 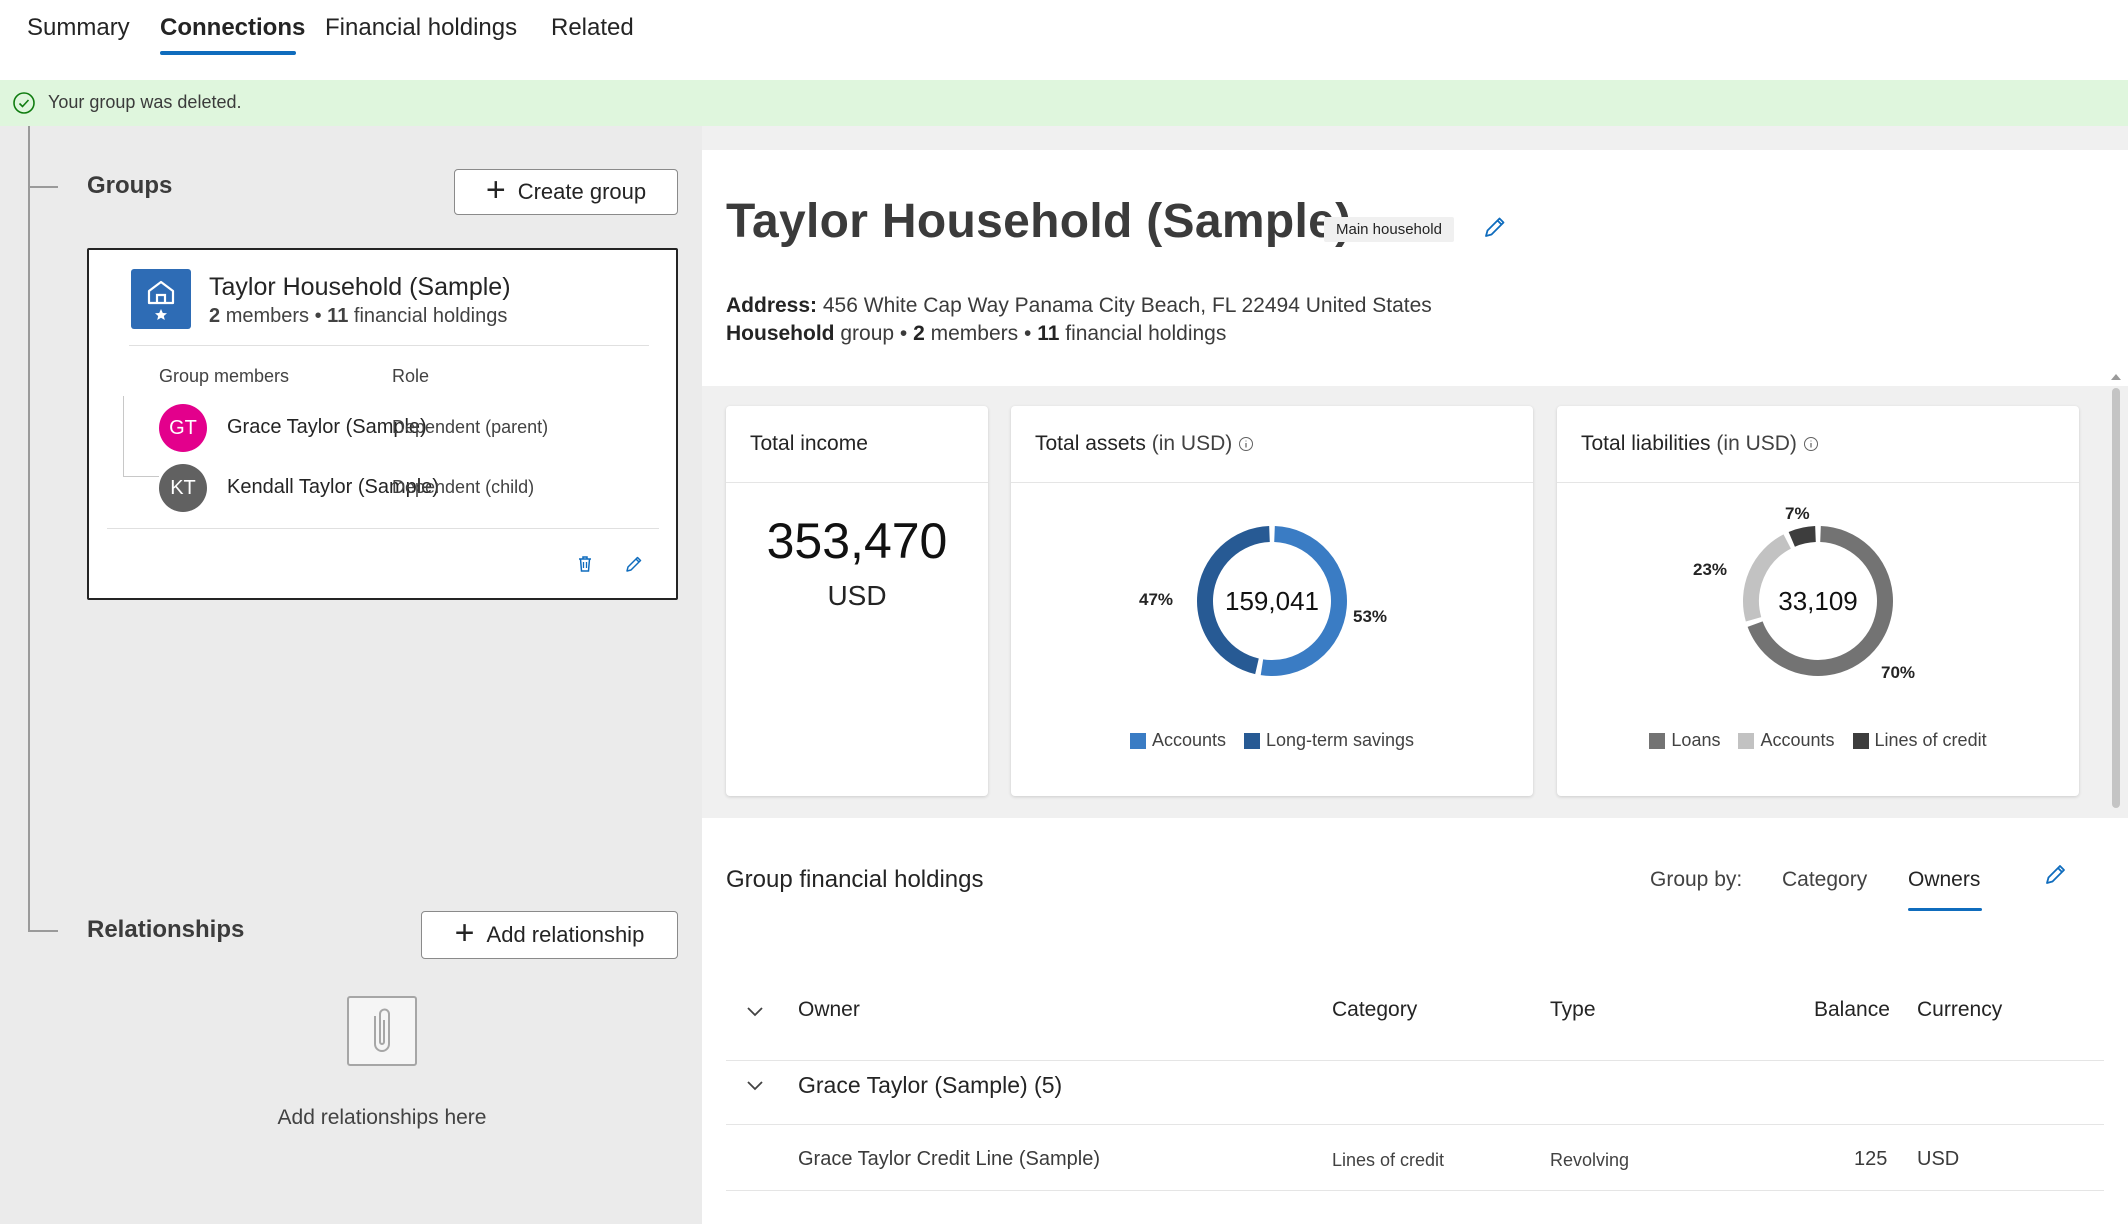 I want to click on create-group-label: Create group, so click(x=582, y=191).